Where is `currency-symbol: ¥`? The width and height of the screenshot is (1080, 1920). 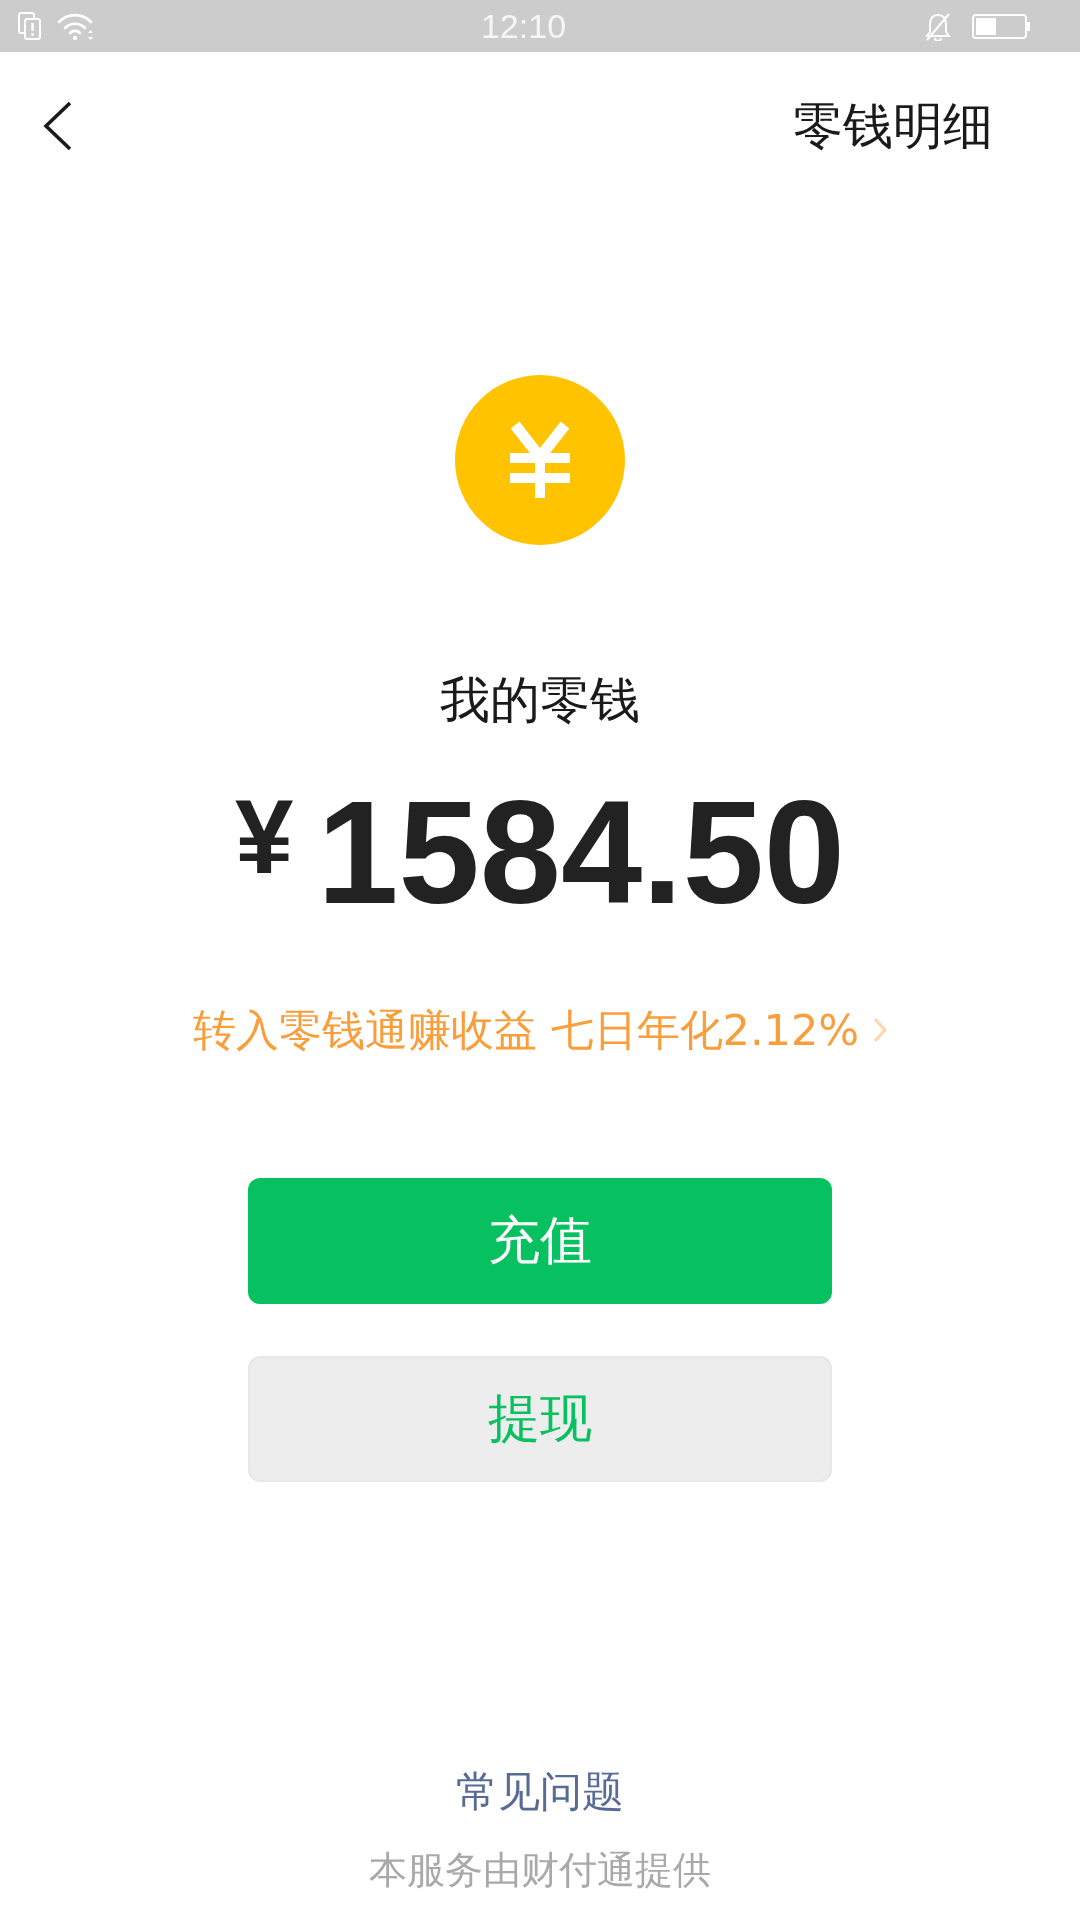 currency-symbol: ¥ is located at coordinates (264, 836).